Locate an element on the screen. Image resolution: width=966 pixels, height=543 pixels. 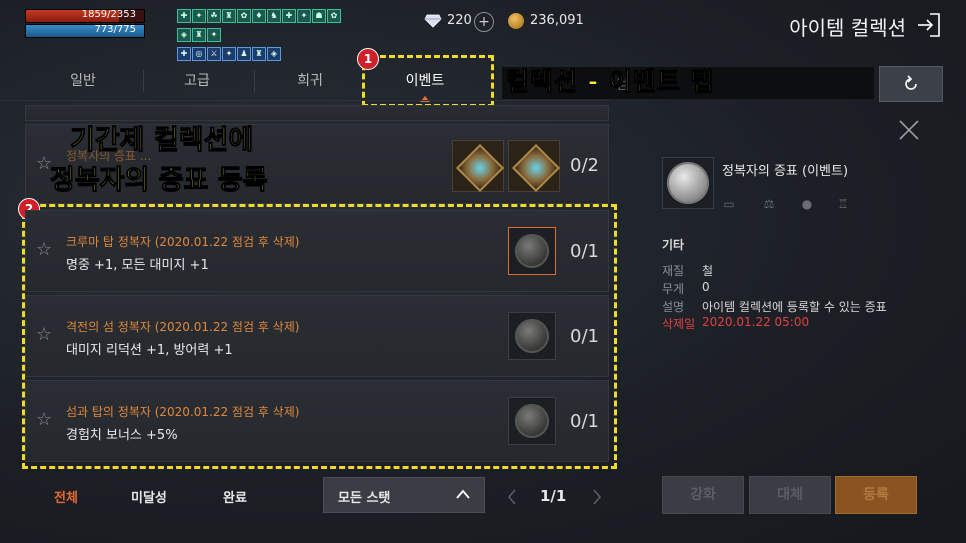
prev-page-icon is located at coordinates (512, 497).